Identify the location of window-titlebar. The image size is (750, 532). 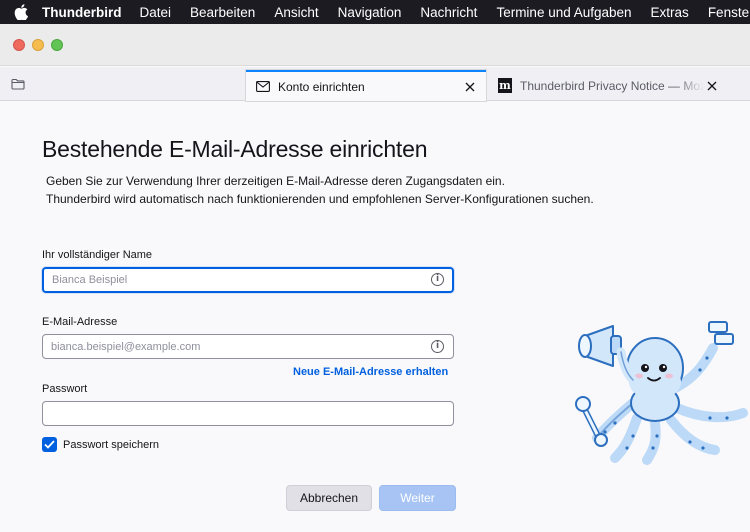
(375, 45).